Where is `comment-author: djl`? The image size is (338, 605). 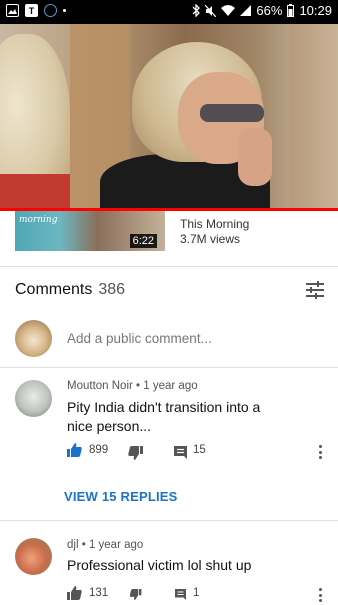
comment-author: djl is located at coordinates (73, 545).